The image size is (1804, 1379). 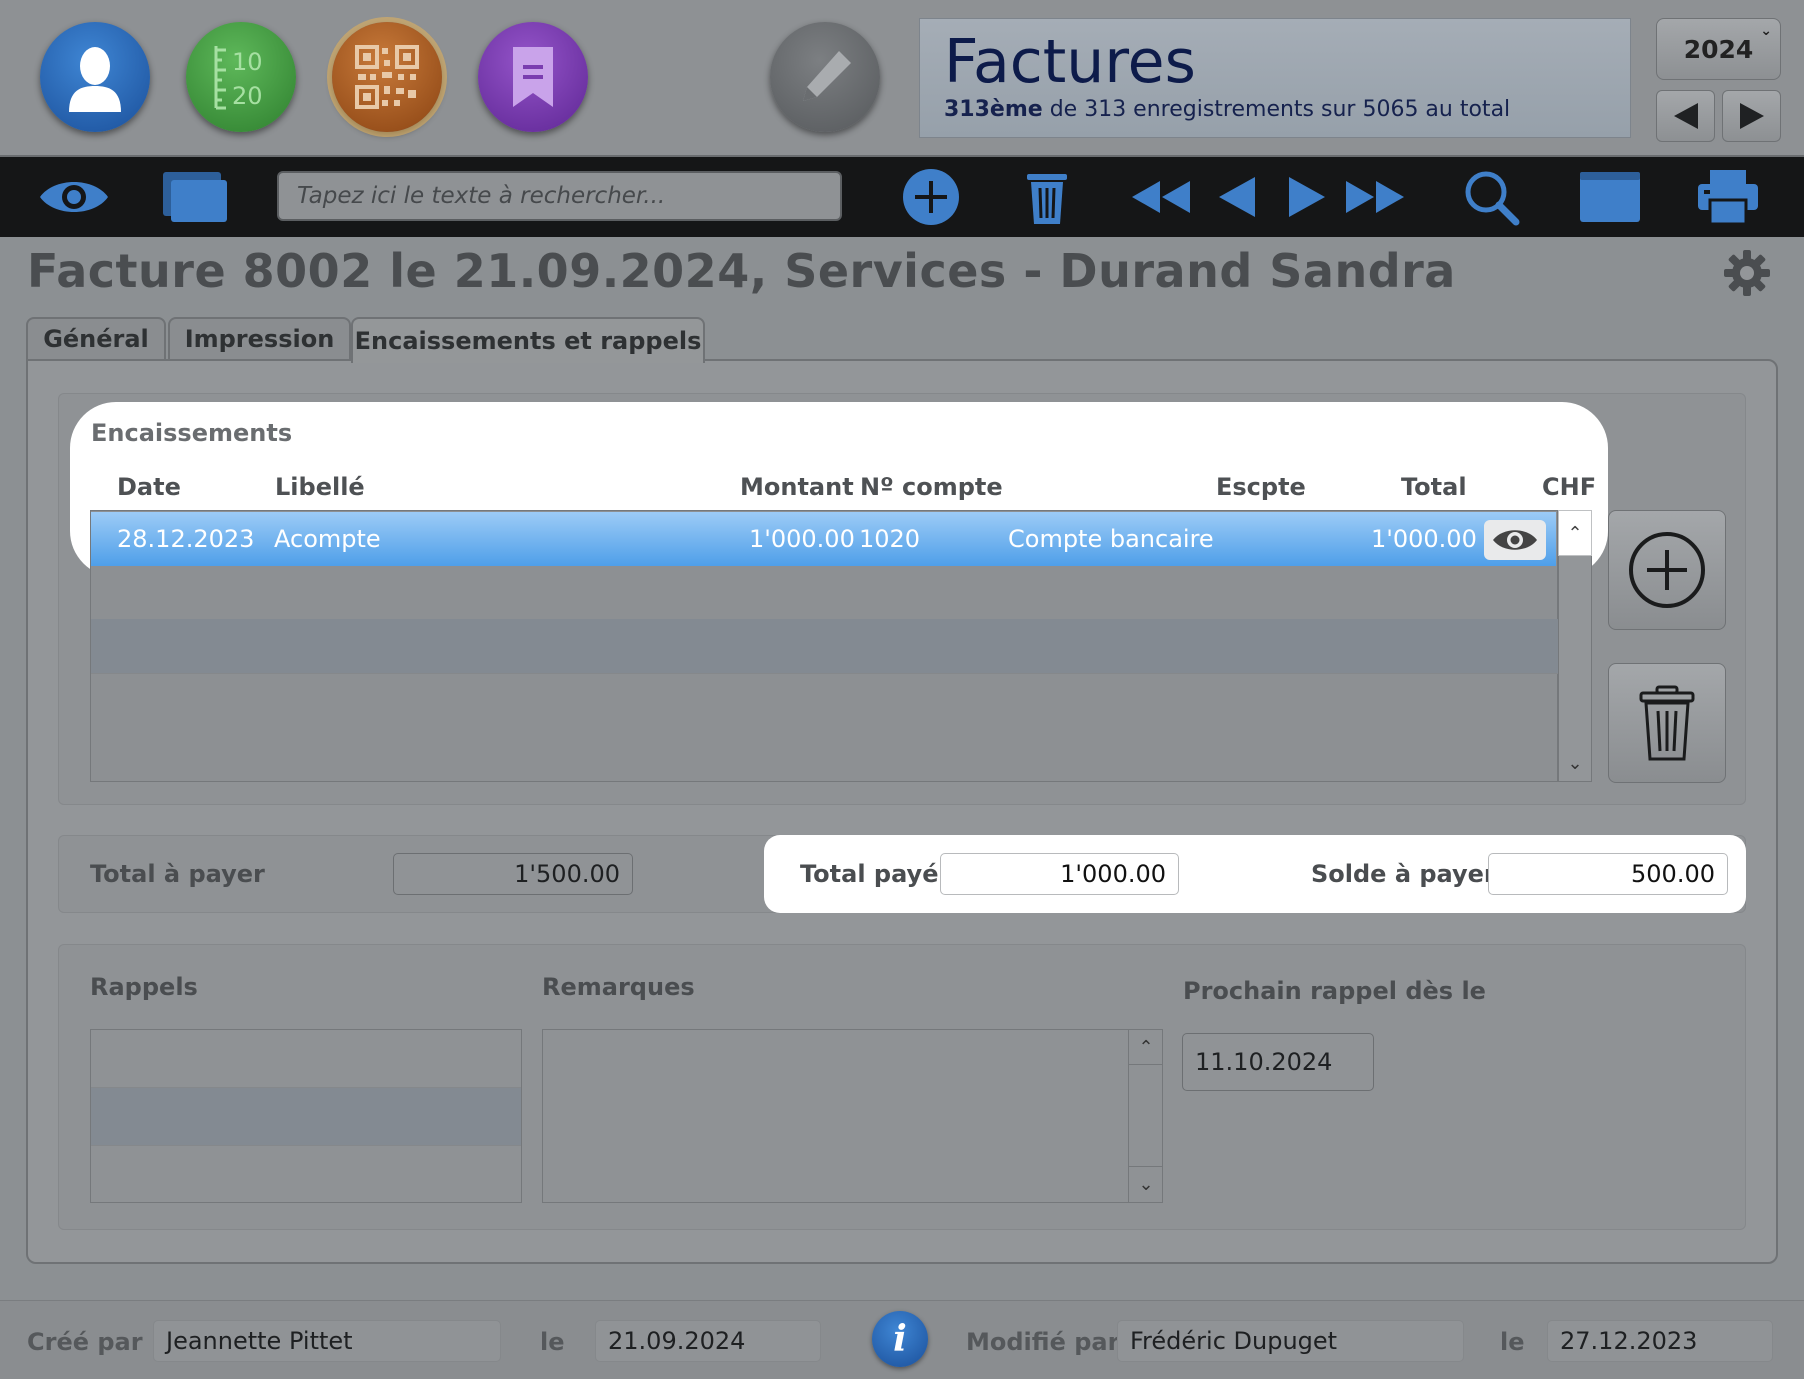 I want to click on column-header-libelle: Libellé, so click(x=320, y=487).